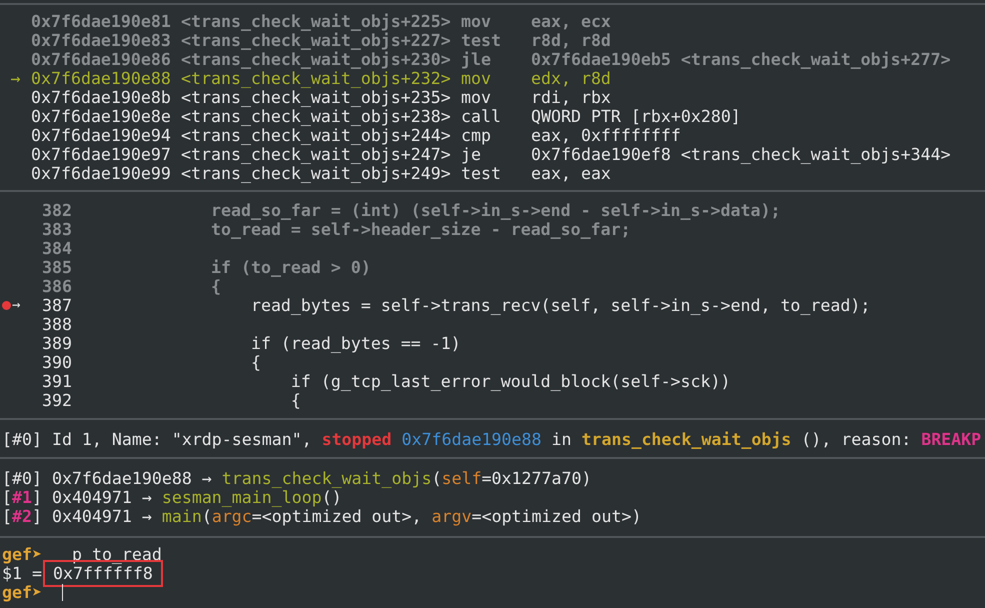 Image resolution: width=985 pixels, height=608 pixels. I want to click on instruction-mnemonic: cmp, so click(476, 135).